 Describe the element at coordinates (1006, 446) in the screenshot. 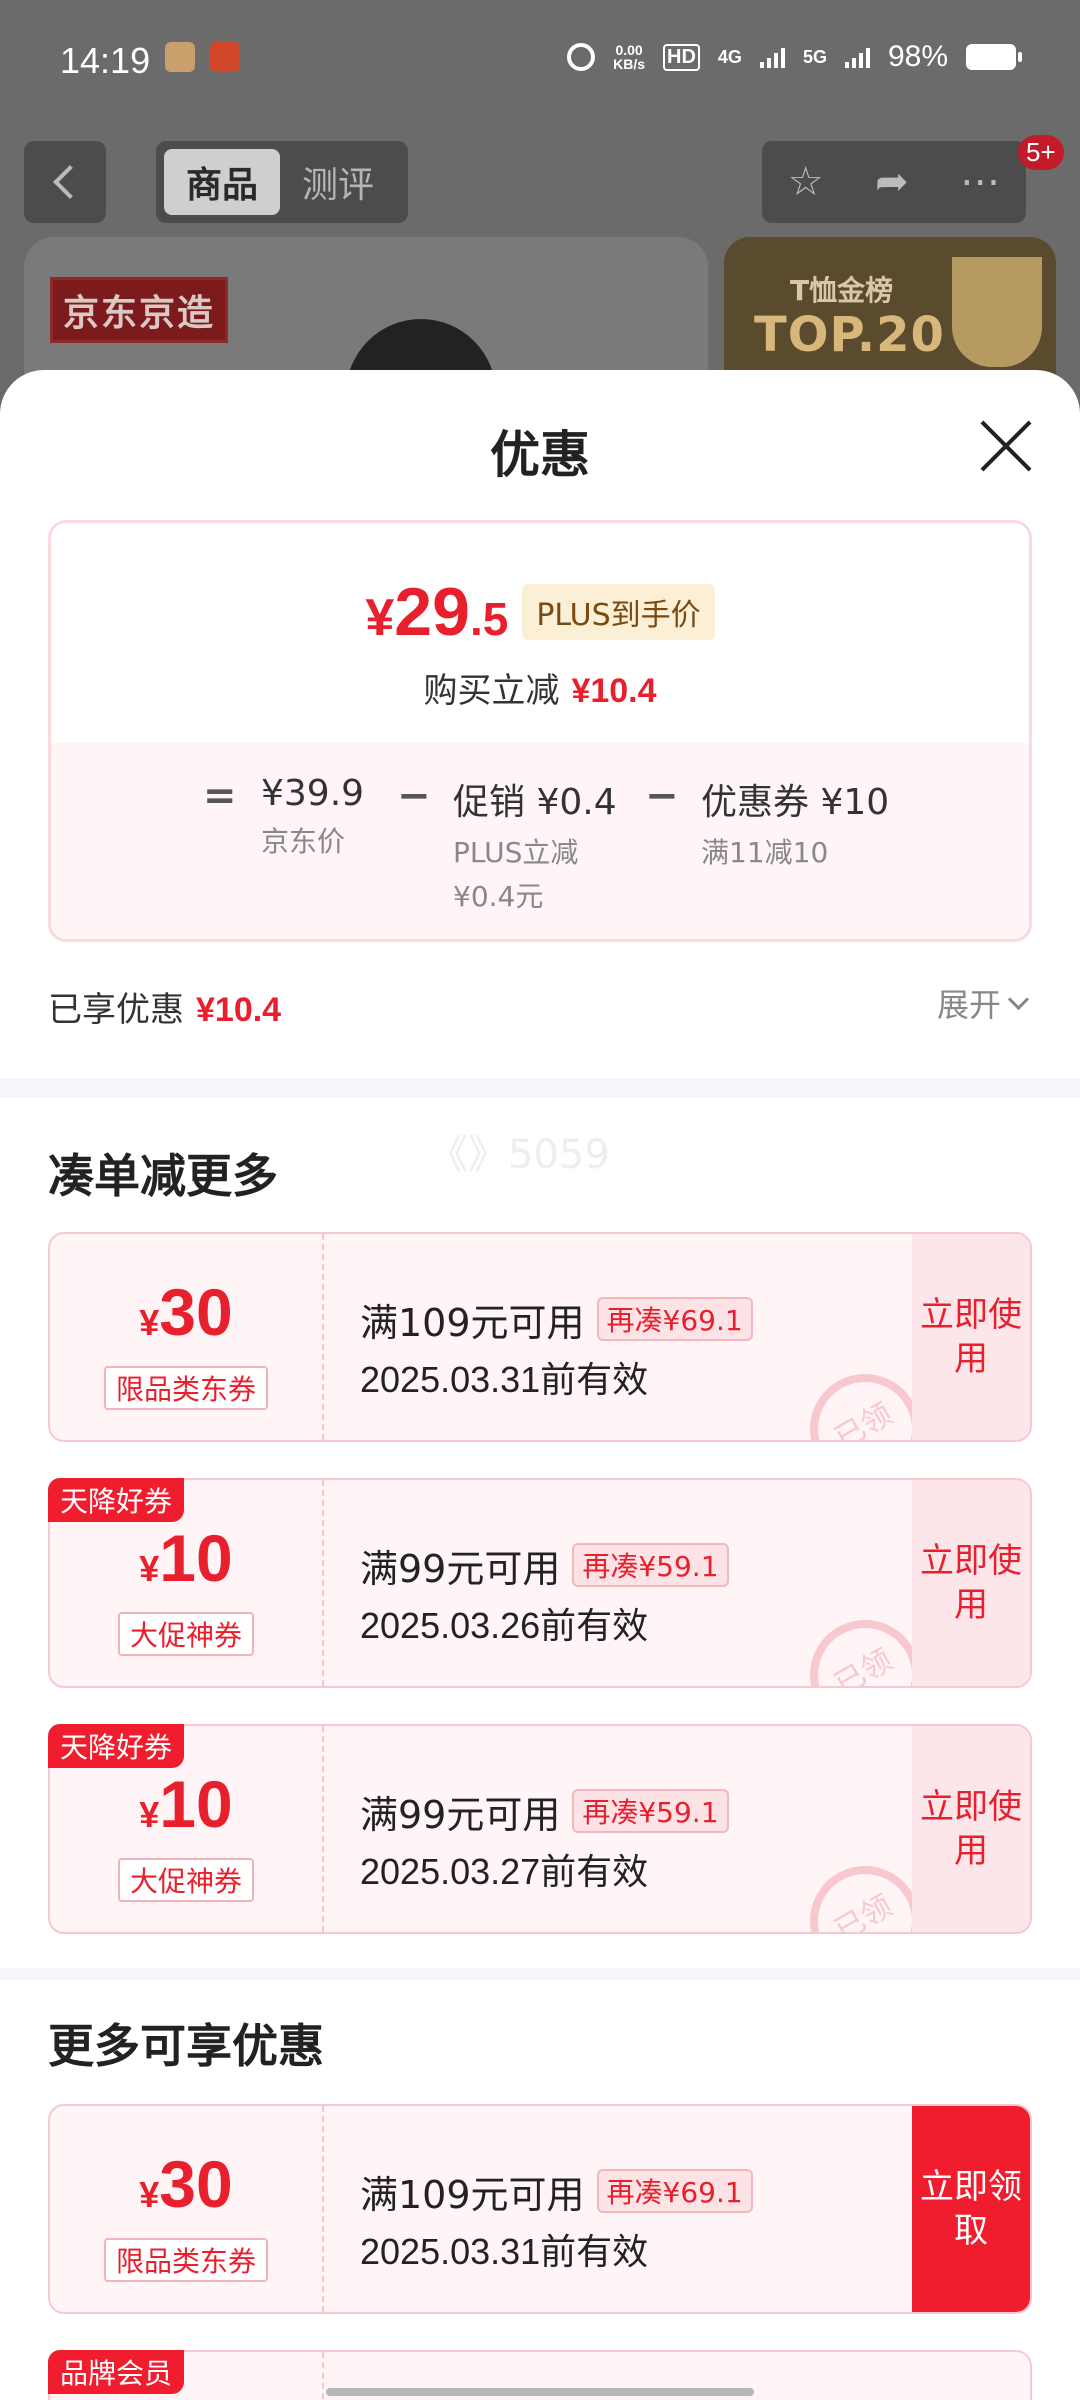

I see `close-icon` at that location.